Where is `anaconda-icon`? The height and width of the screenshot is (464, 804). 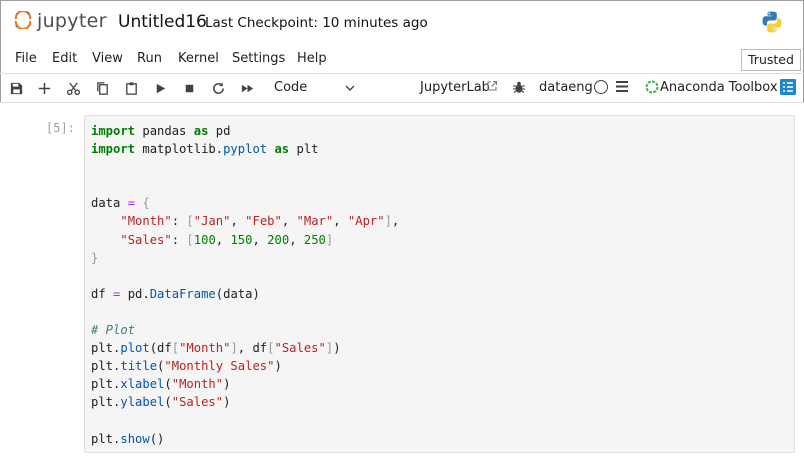 anaconda-icon is located at coordinates (652, 87).